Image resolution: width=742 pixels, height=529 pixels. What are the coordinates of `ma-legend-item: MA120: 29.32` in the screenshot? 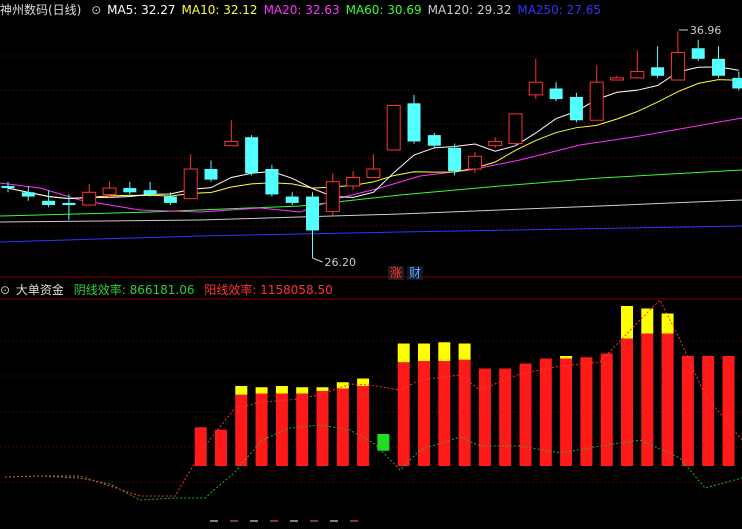 It's located at (469, 10).